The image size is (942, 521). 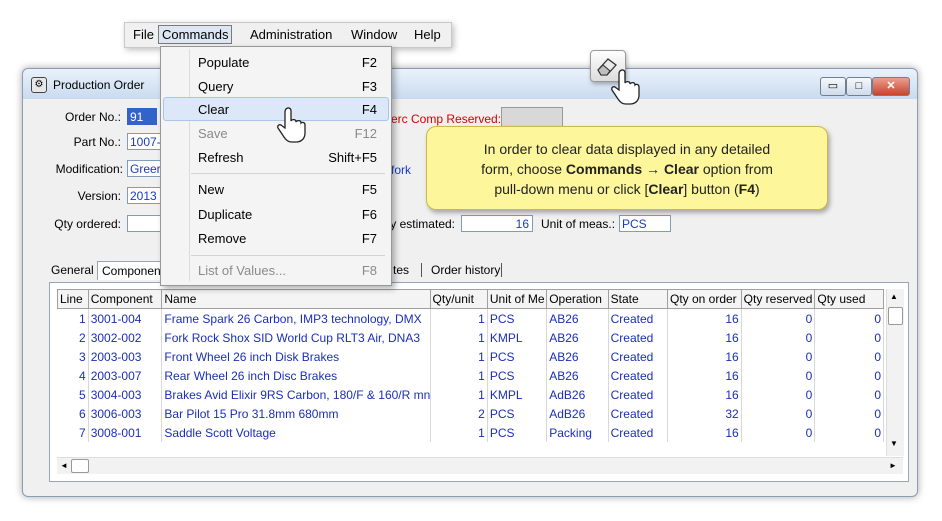 I want to click on column-header: Operation, so click(x=577, y=299).